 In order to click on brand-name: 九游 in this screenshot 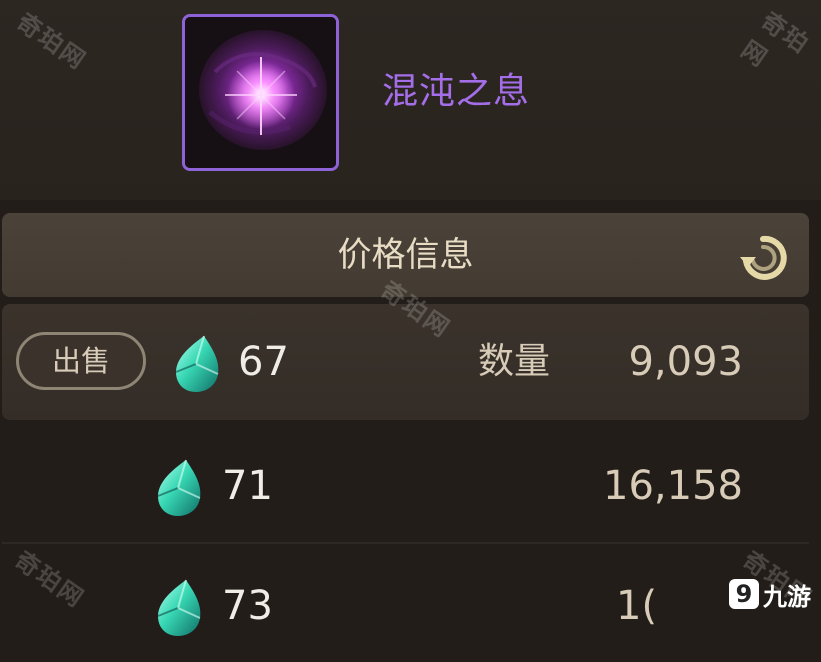, I will do `click(787, 596)`.